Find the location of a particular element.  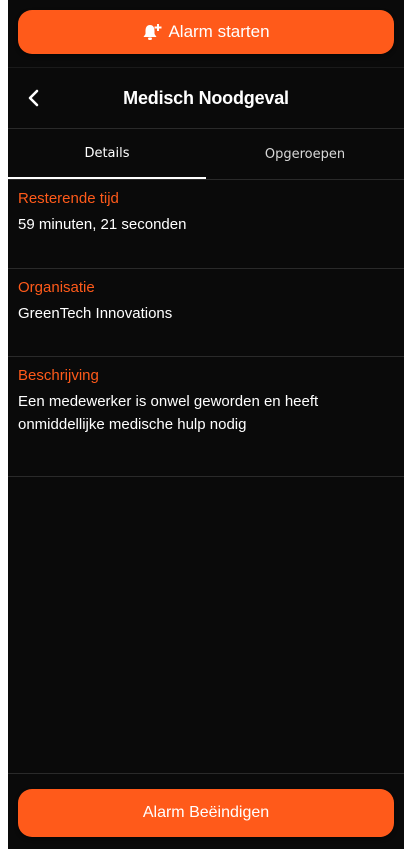

bottom-action-area: Alarm Beëindigen is located at coordinates (206, 811).